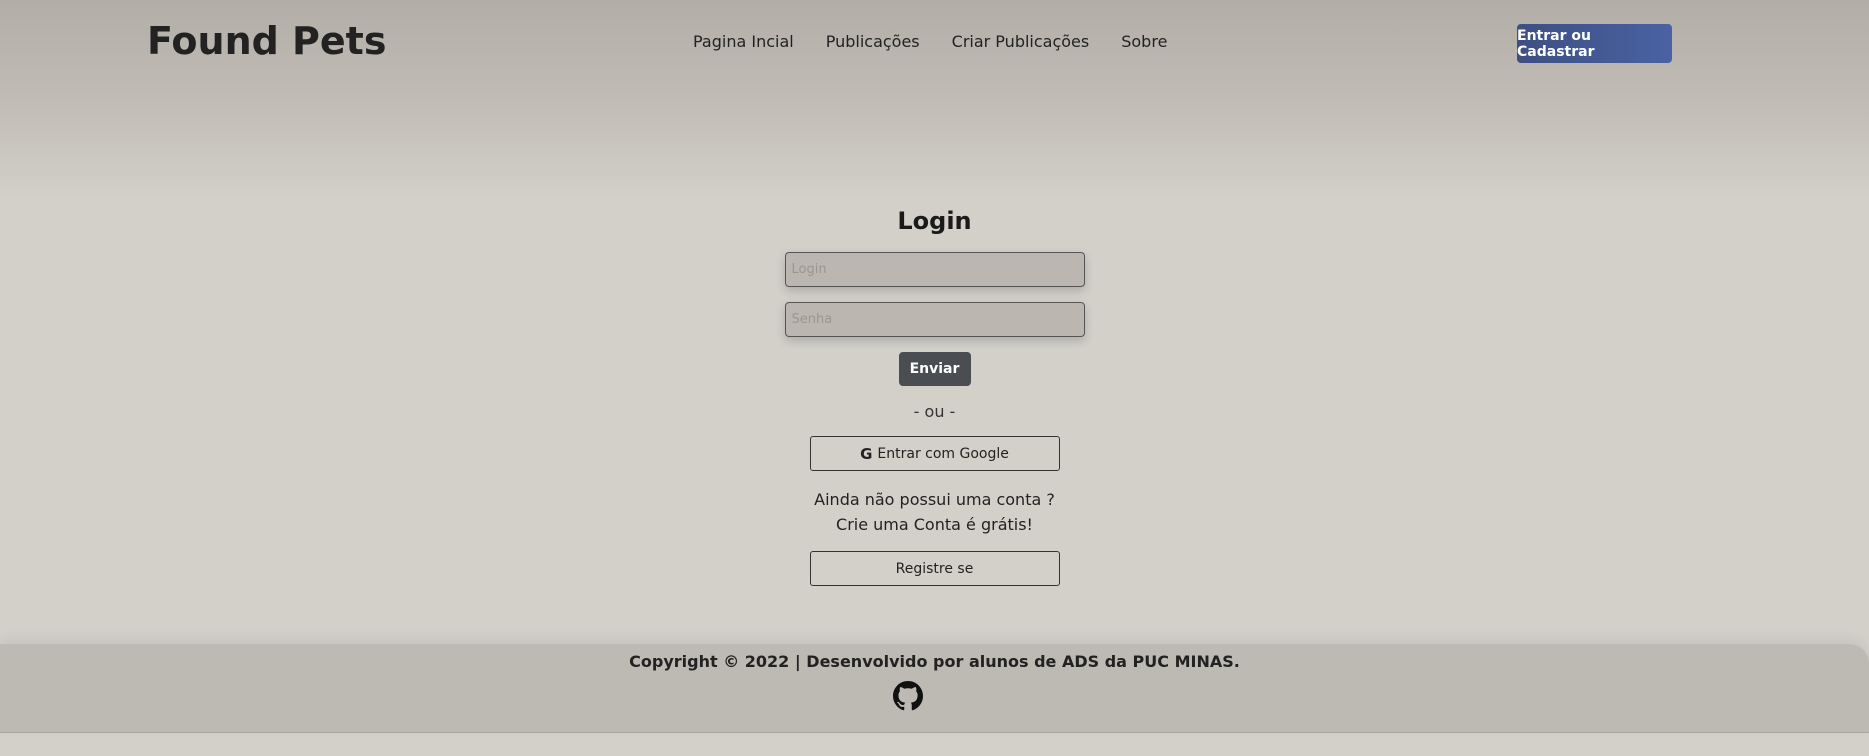  What do you see at coordinates (934, 499) in the screenshot?
I see `no-account-line-1: Ainda não possui uma conta ?` at bounding box center [934, 499].